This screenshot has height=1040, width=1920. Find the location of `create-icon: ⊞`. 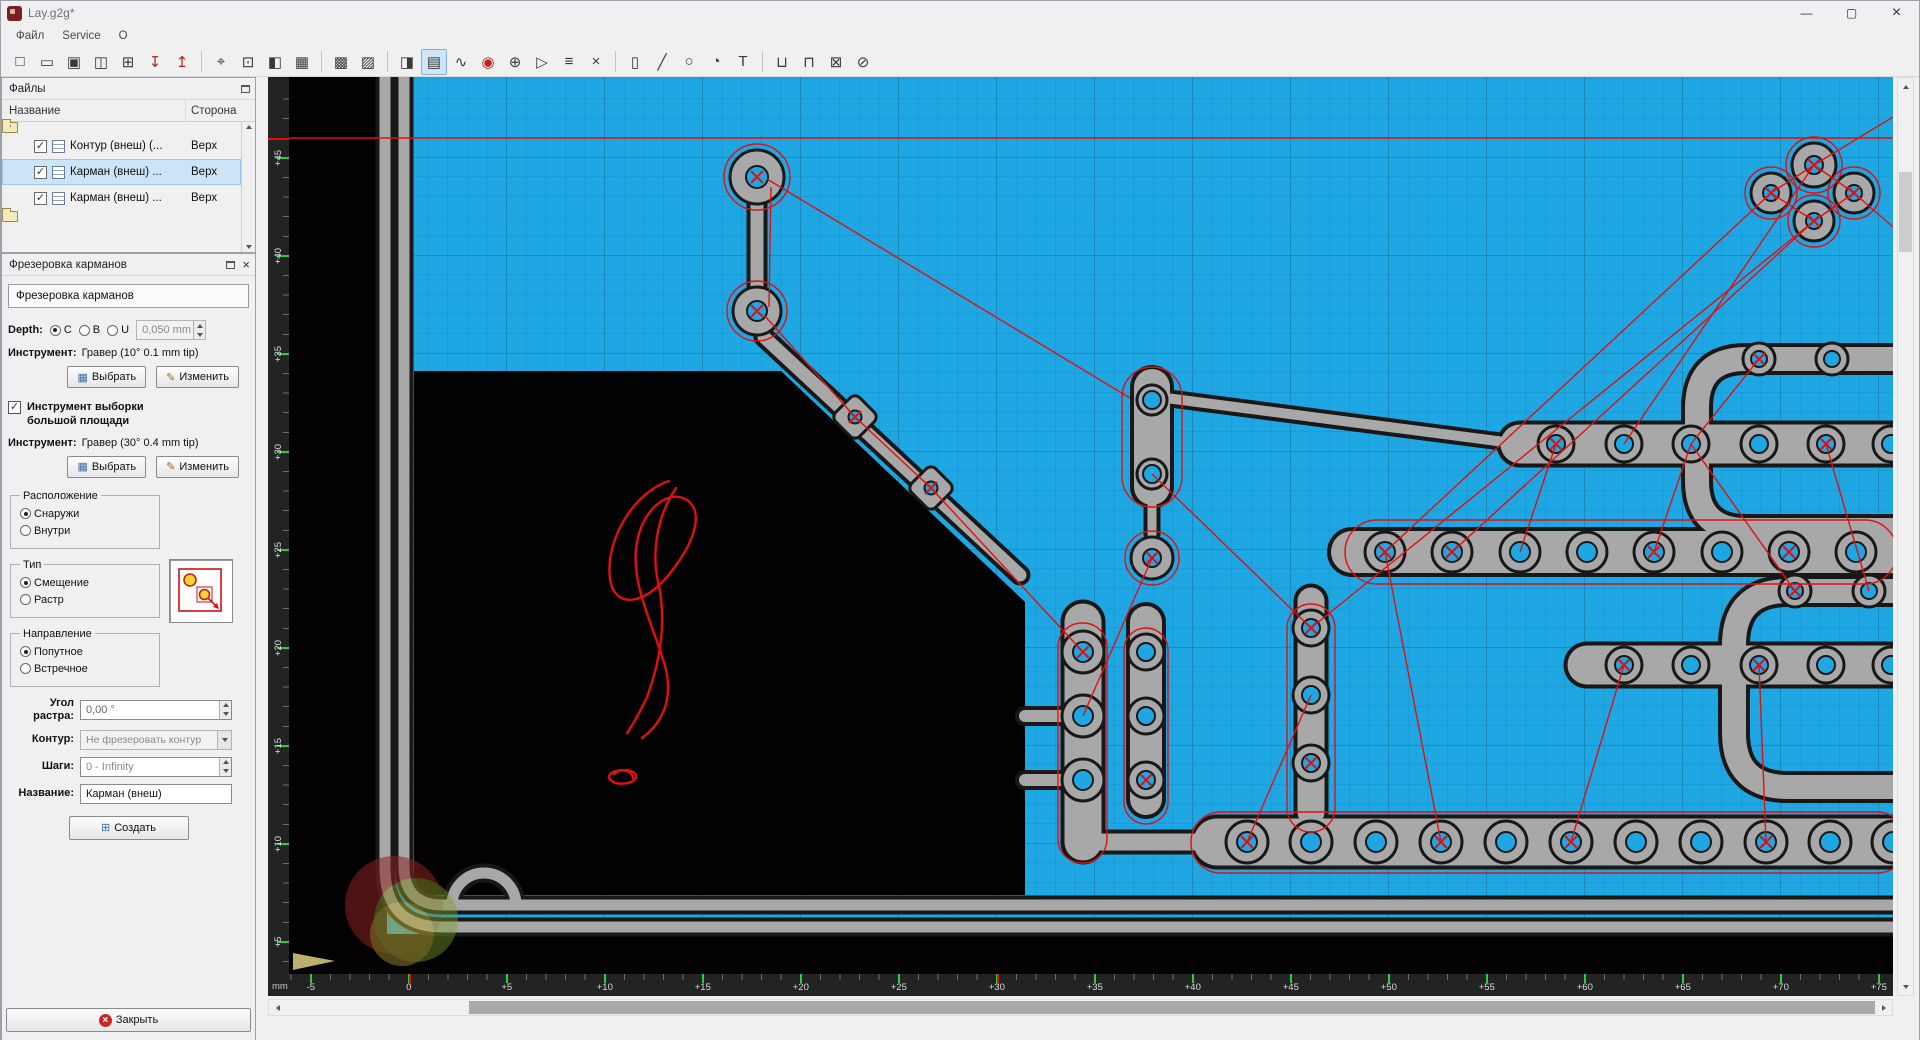

create-icon: ⊞ is located at coordinates (105, 828).